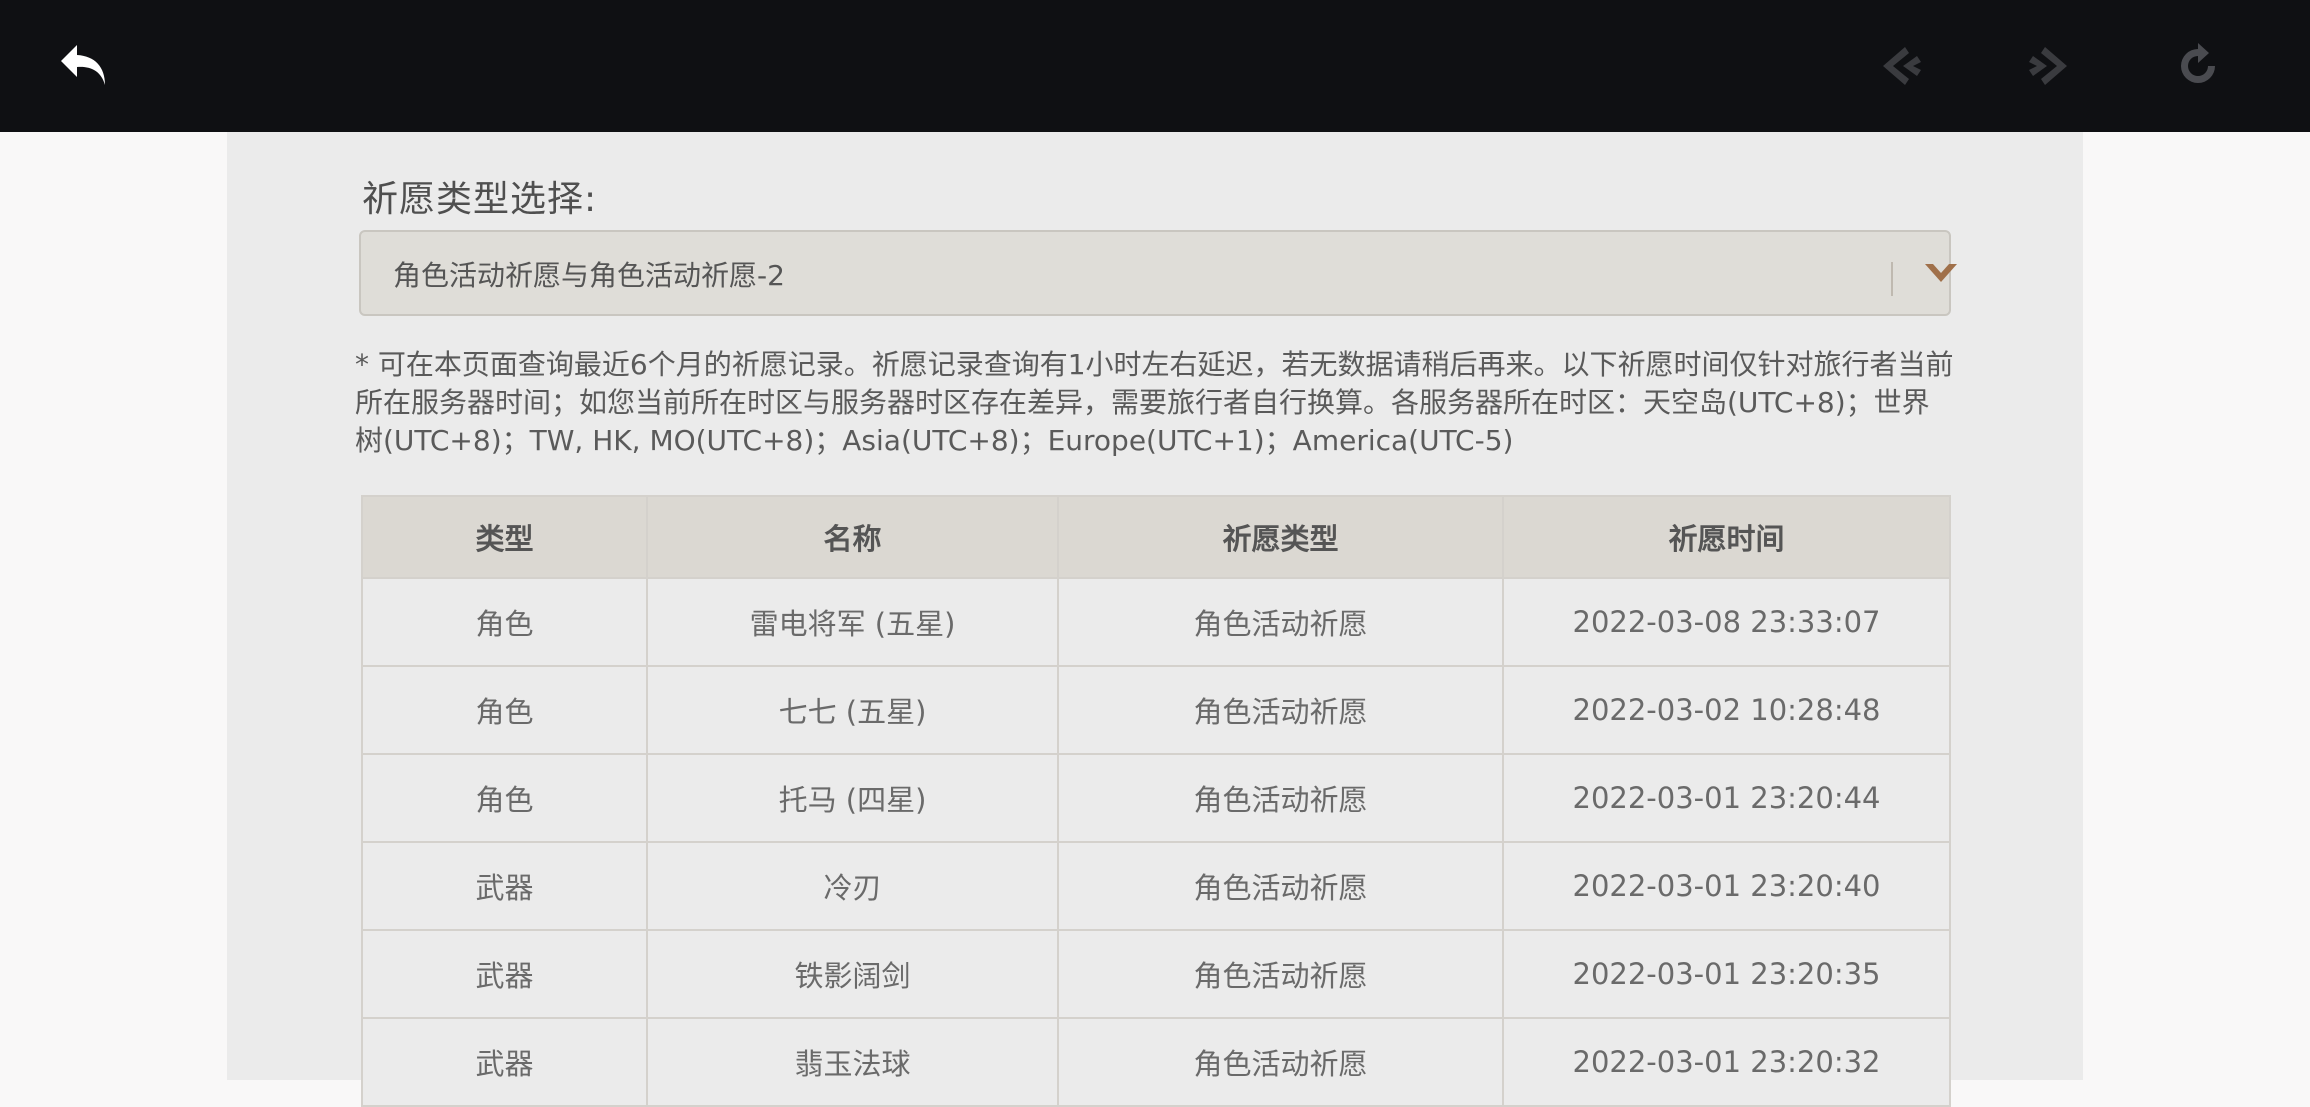 This screenshot has width=2310, height=1107. Describe the element at coordinates (1726, 798) in the screenshot. I see `cell-time: 2022-03-01 23:20:44` at that location.